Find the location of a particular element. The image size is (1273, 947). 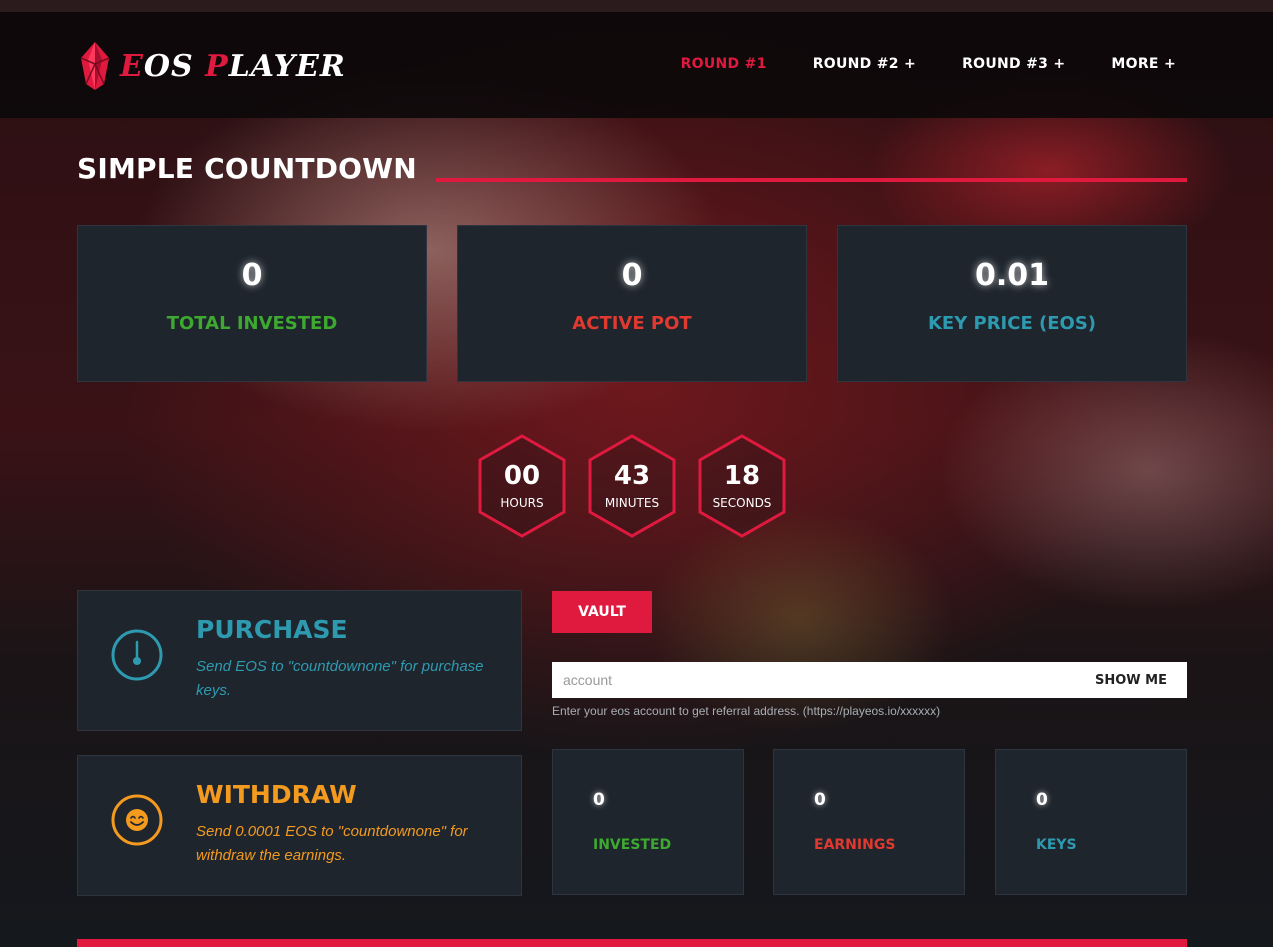

show-me-button: SHOW ME is located at coordinates (1131, 680).